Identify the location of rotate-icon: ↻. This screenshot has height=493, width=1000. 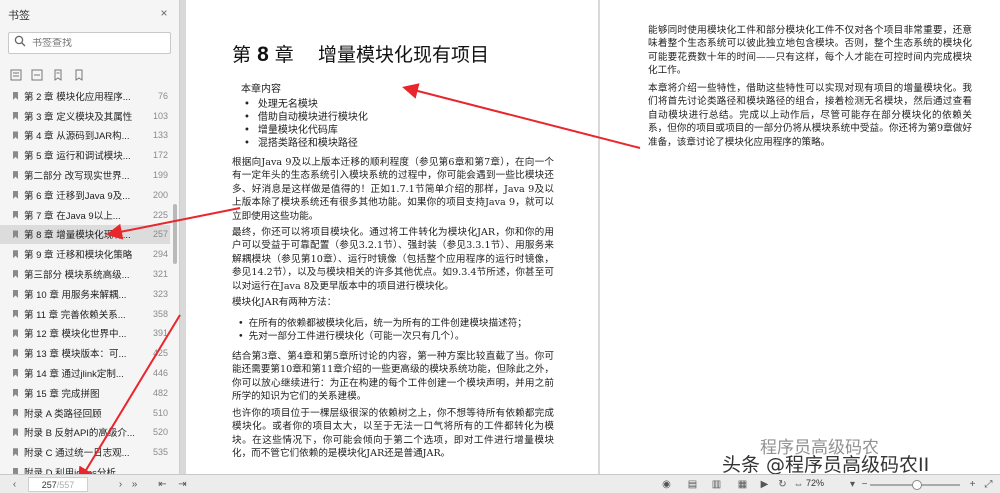
(782, 484).